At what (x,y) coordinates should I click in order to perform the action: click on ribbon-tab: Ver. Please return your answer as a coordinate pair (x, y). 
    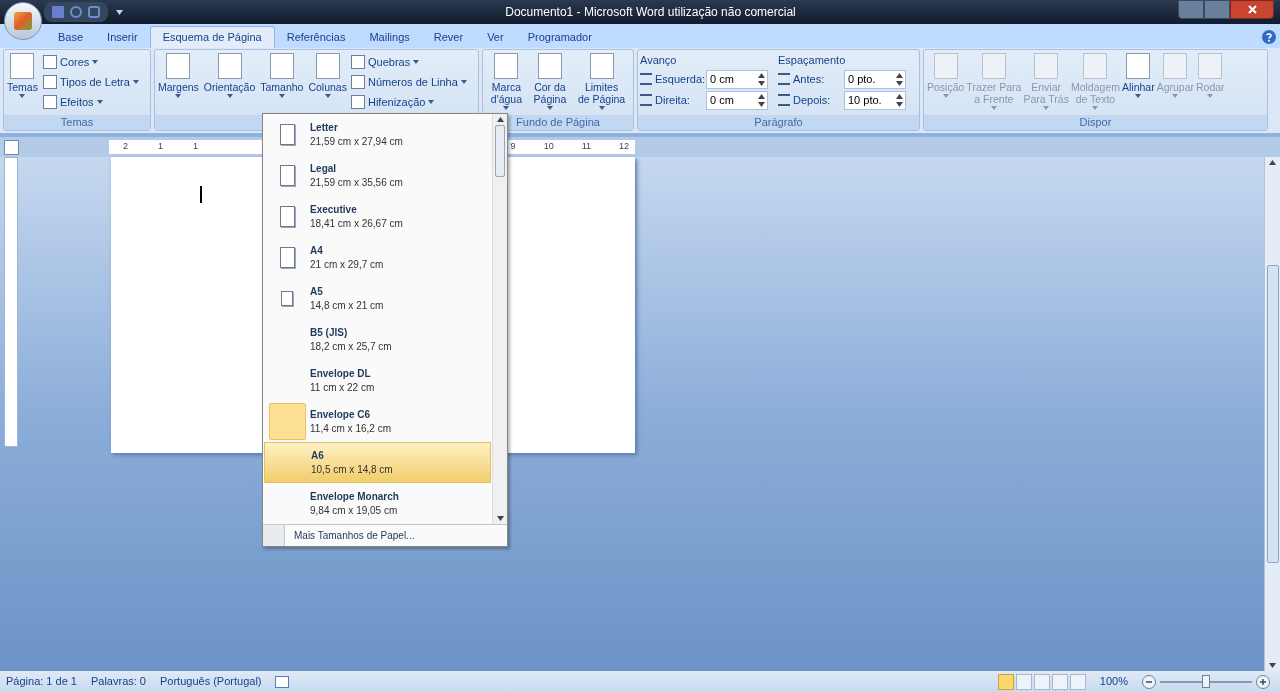
    Looking at the image, I should click on (495, 37).